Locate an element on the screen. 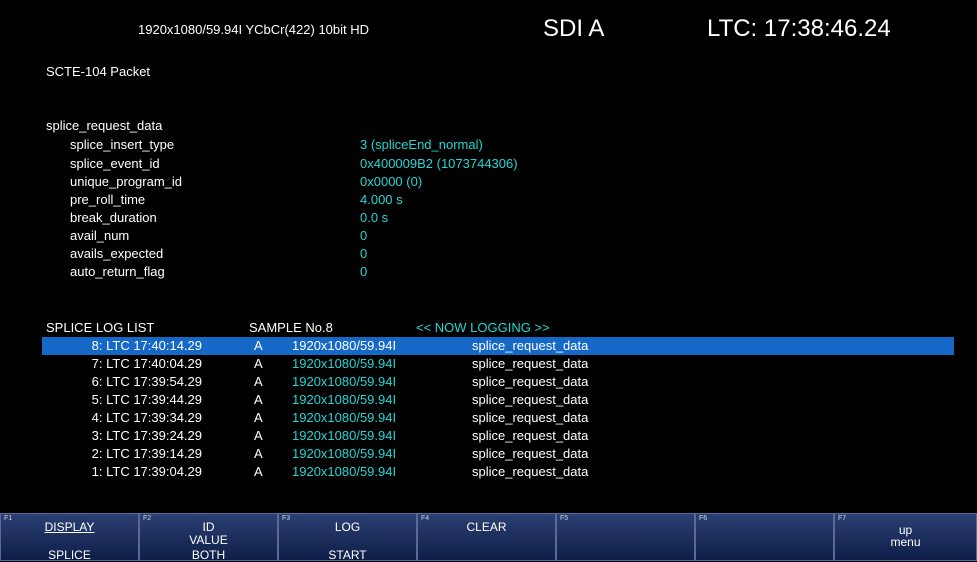 The image size is (977, 562). param-value: 4.000 s is located at coordinates (381, 199).